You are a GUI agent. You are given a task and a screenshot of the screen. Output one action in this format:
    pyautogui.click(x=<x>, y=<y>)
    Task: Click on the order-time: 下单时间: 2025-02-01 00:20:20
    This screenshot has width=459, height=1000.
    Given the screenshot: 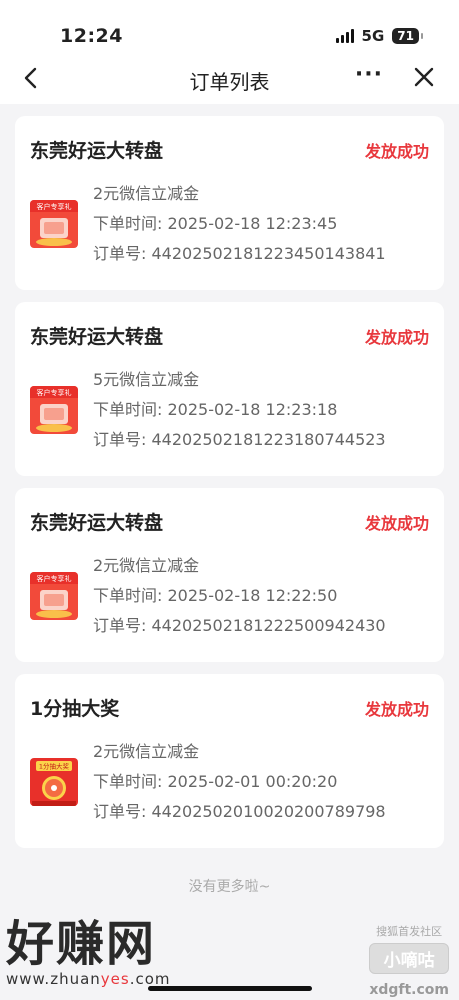 What is the action you would take?
    pyautogui.click(x=215, y=781)
    